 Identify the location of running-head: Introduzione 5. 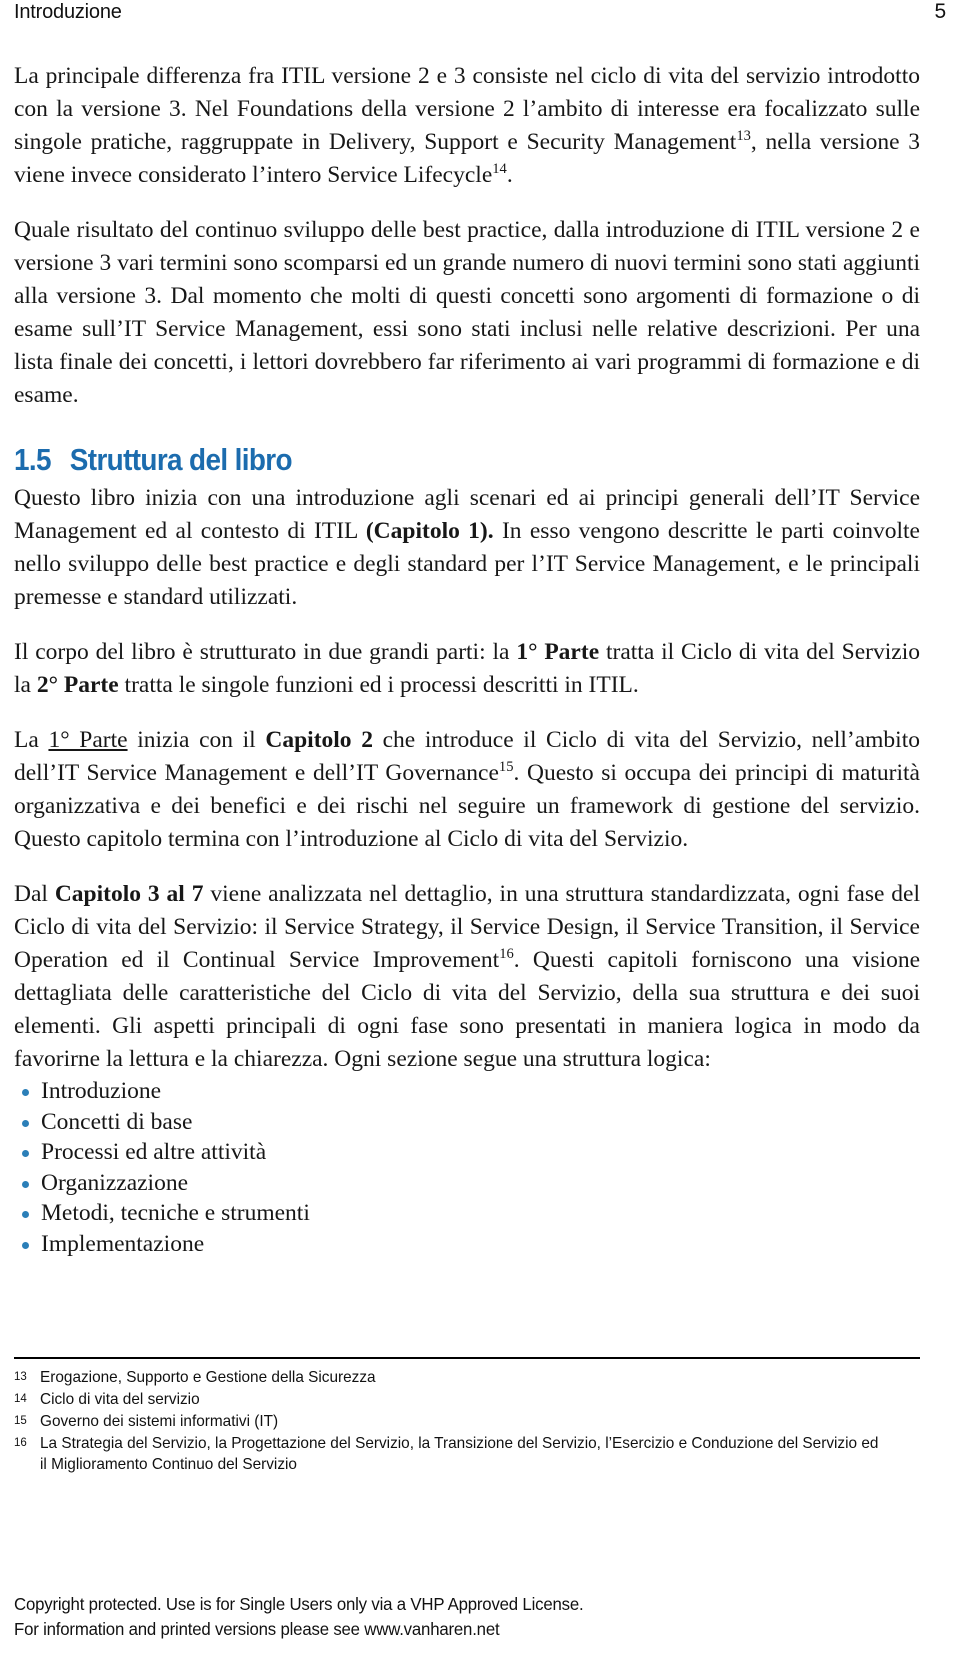
(480, 17).